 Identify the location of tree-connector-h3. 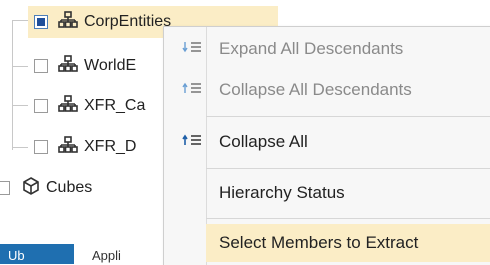
(20, 147).